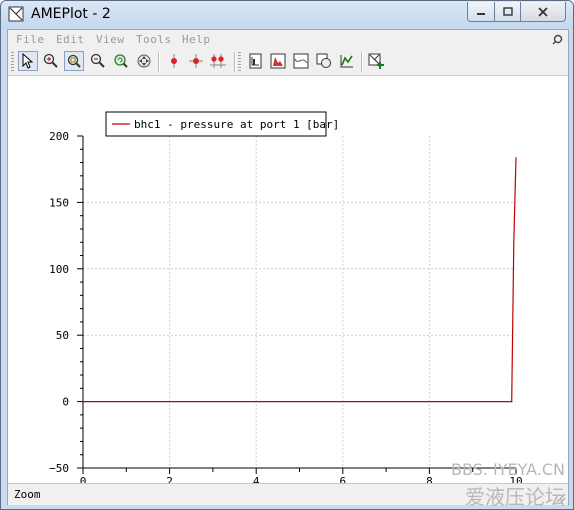 The image size is (574, 510). I want to click on zoom-reset-button, so click(121, 61).